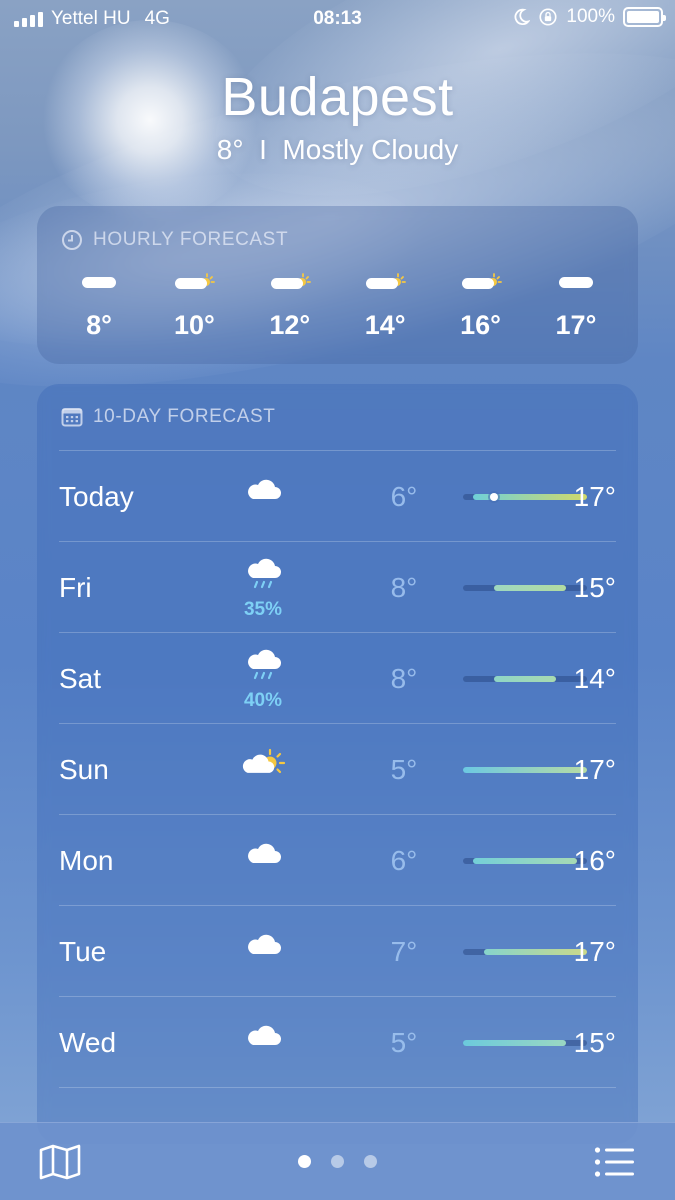 Image resolution: width=675 pixels, height=1200 pixels. What do you see at coordinates (337, 97) in the screenshot?
I see `city-name: Budapest` at bounding box center [337, 97].